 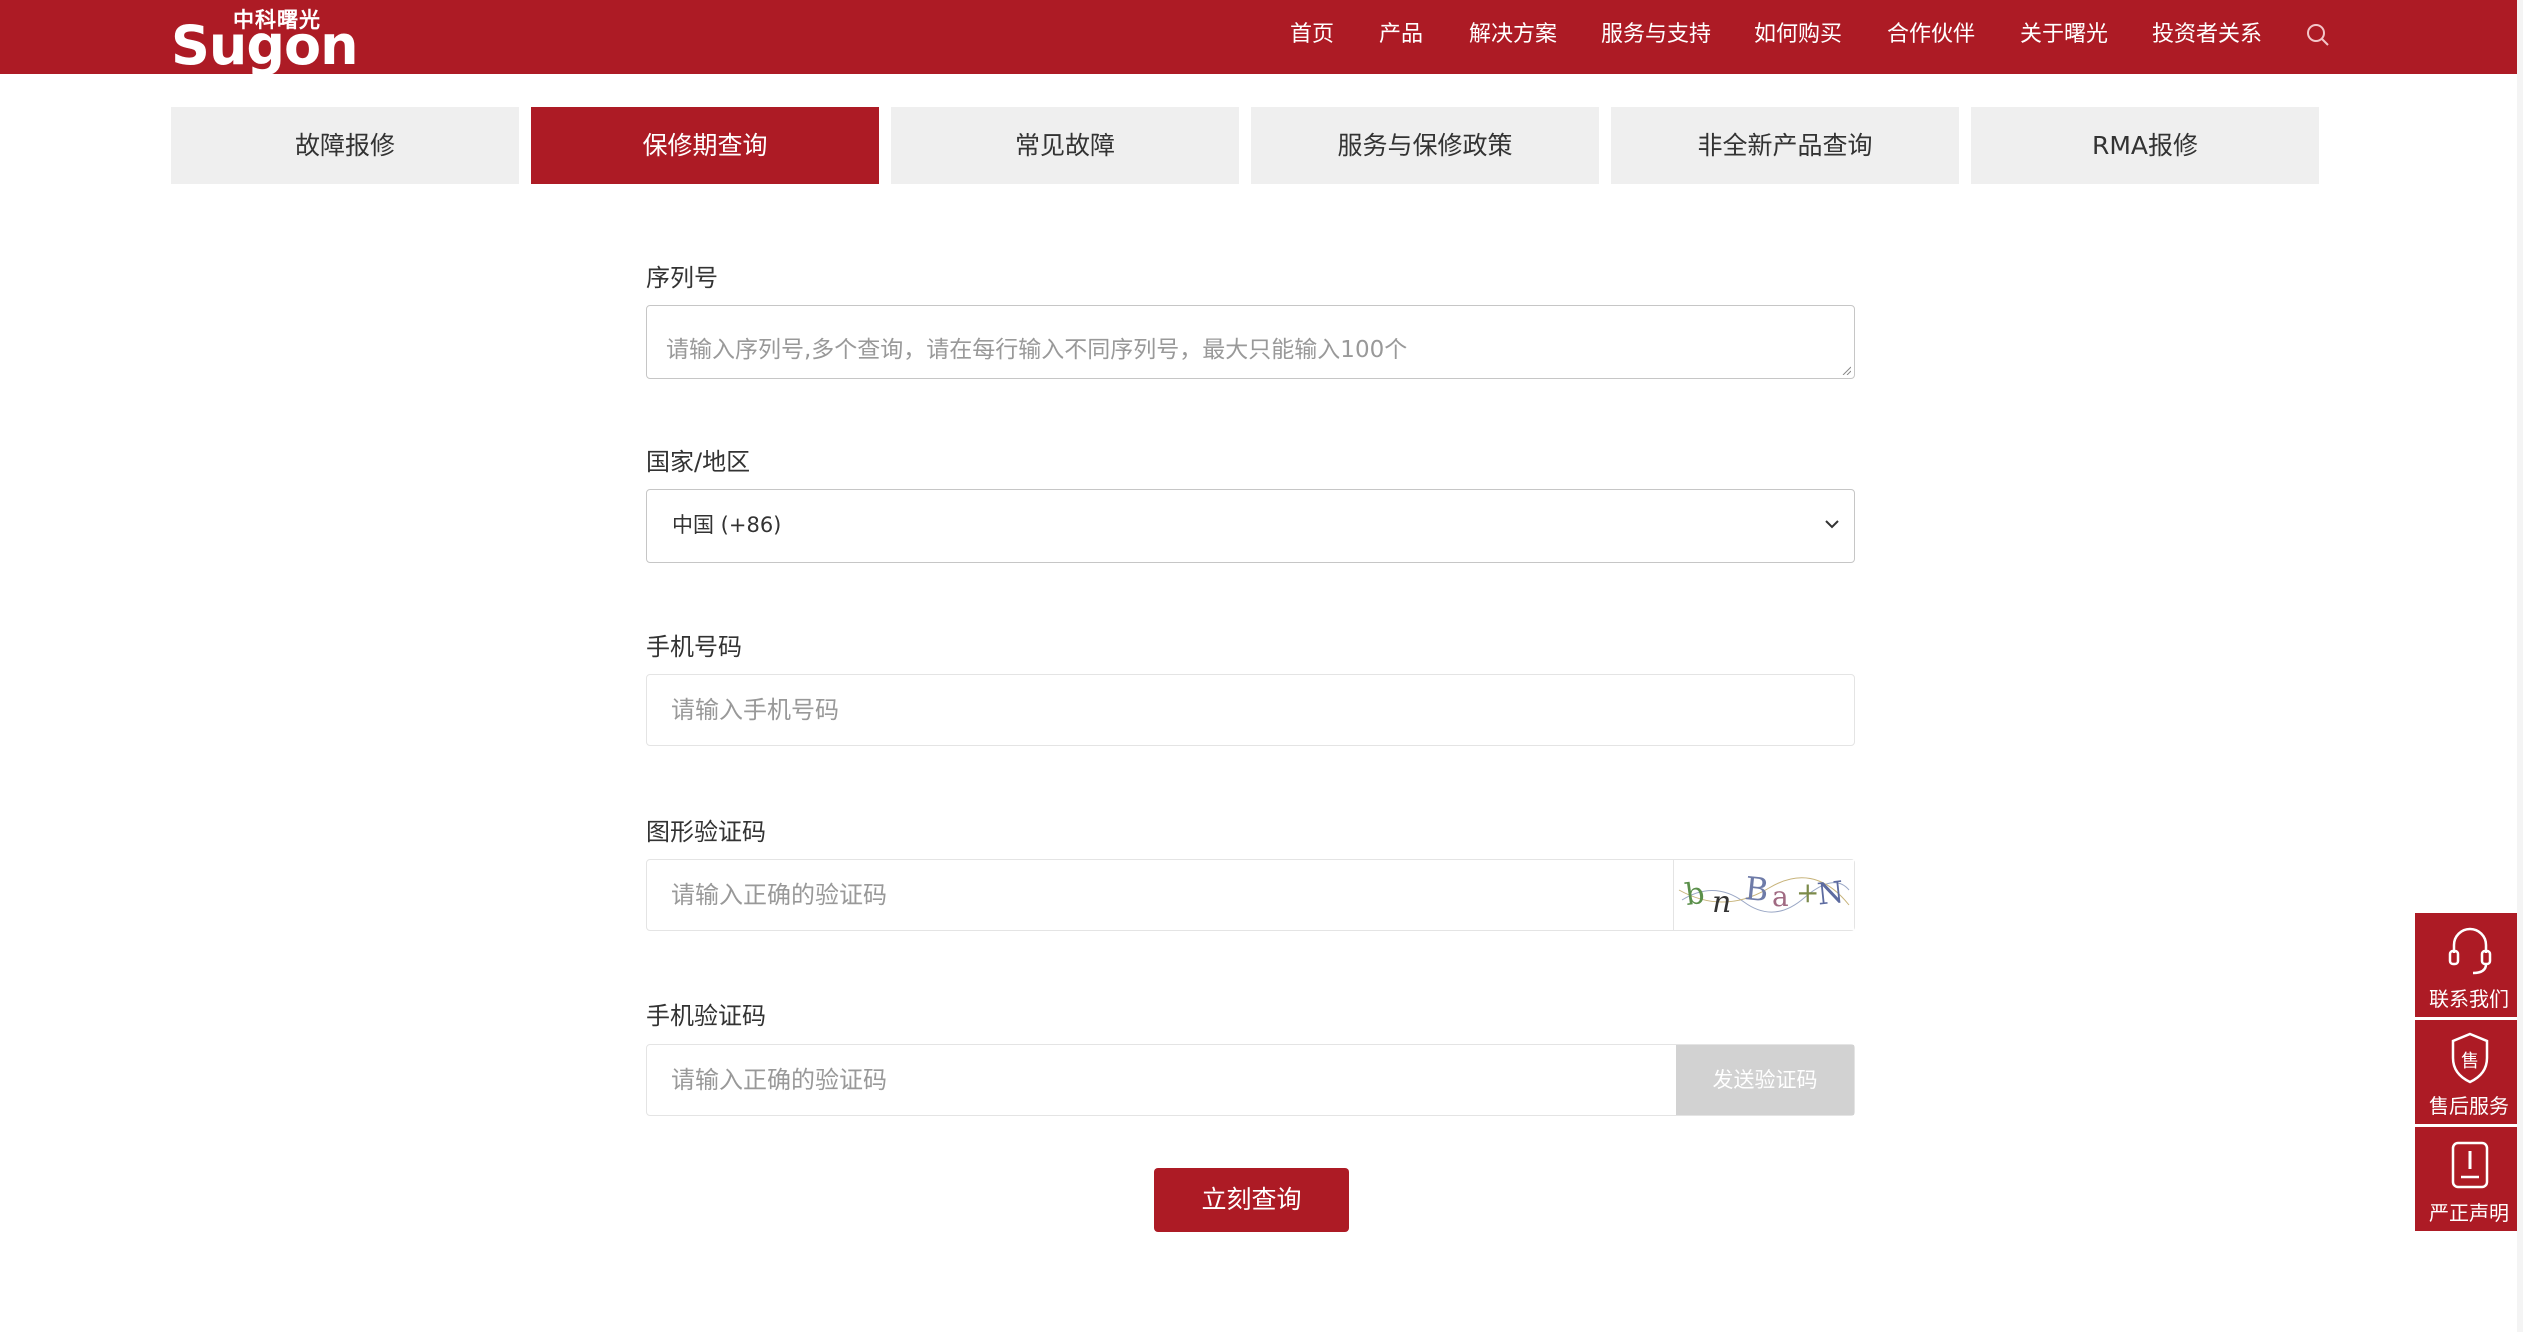 What do you see at coordinates (1161, 895) in the screenshot?
I see `captcha-input` at bounding box center [1161, 895].